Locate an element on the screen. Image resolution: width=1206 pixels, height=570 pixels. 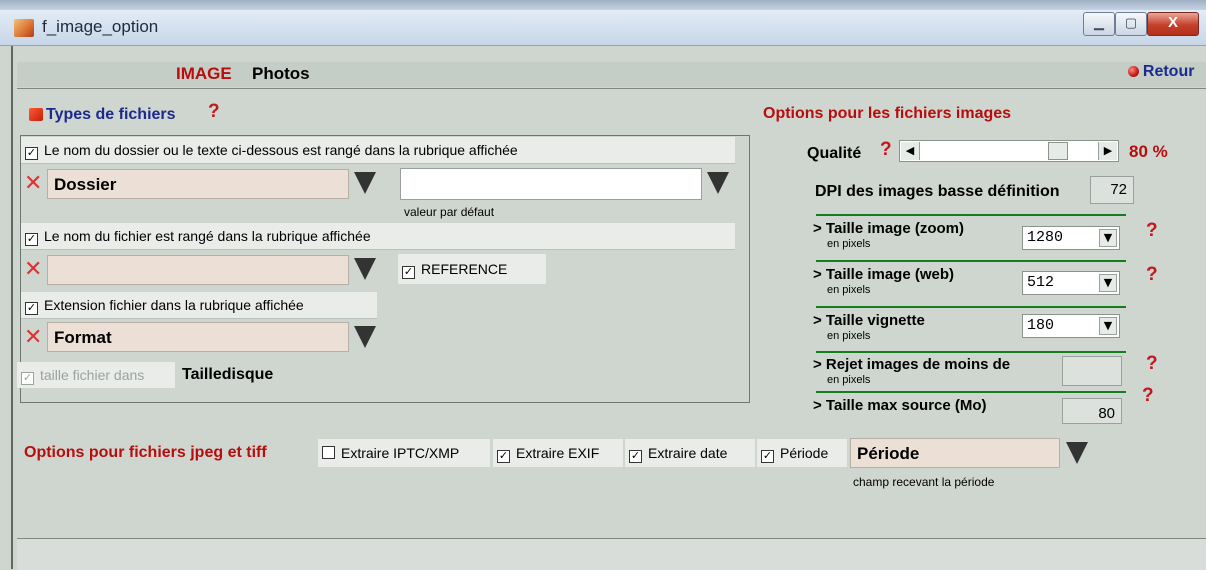
rejet-help-icon: ? is located at coordinates (1152, 364).